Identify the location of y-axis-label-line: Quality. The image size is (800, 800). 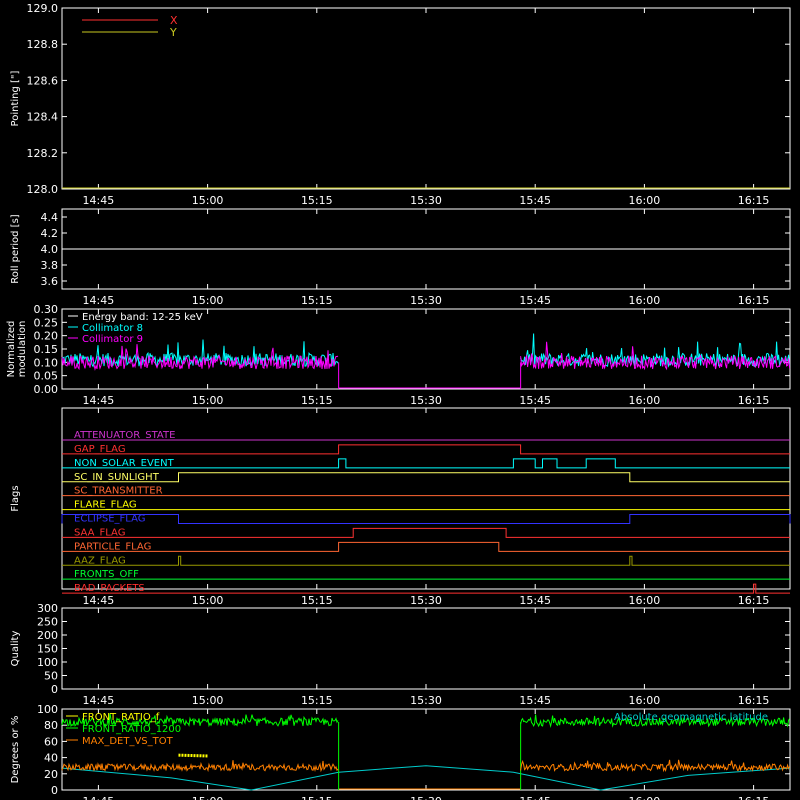
(15, 649).